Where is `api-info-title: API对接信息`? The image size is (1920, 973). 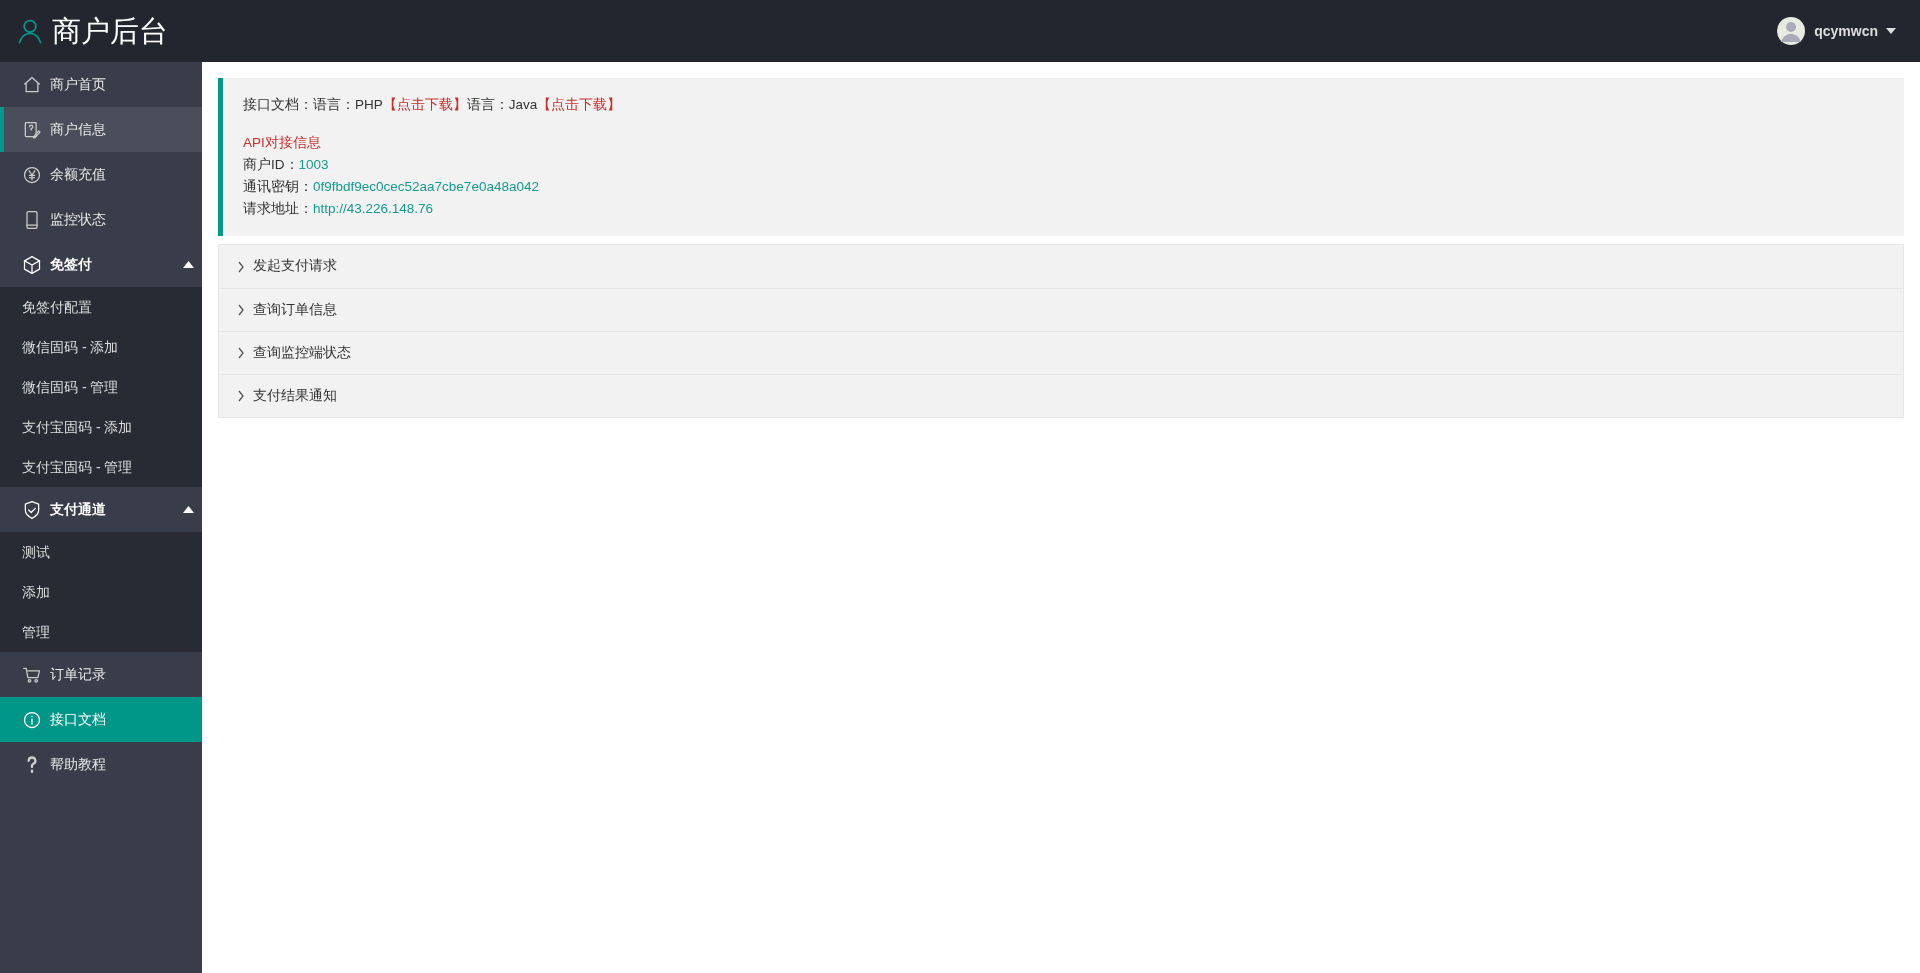
api-info-title: API对接信息 is located at coordinates (282, 143).